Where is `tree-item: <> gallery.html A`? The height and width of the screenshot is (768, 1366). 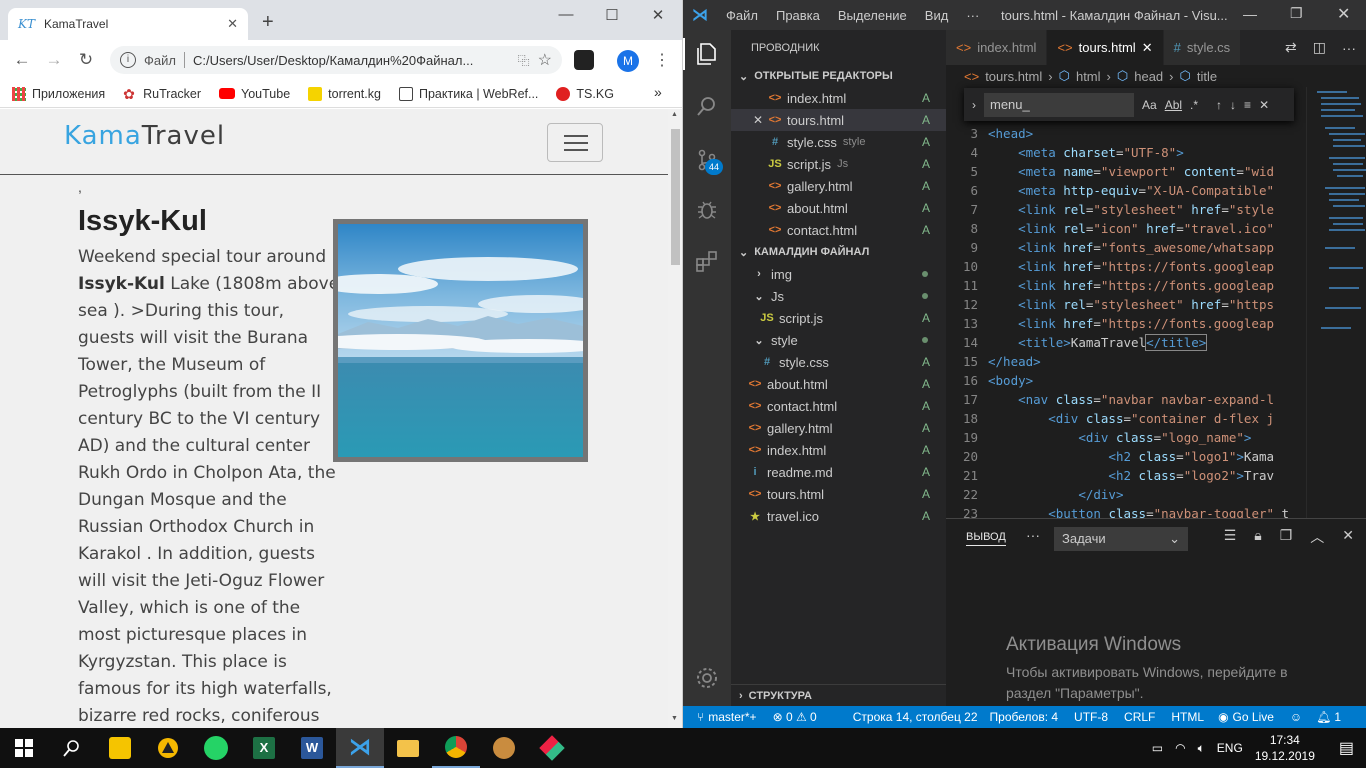 tree-item: <> gallery.html A is located at coordinates (838, 428).